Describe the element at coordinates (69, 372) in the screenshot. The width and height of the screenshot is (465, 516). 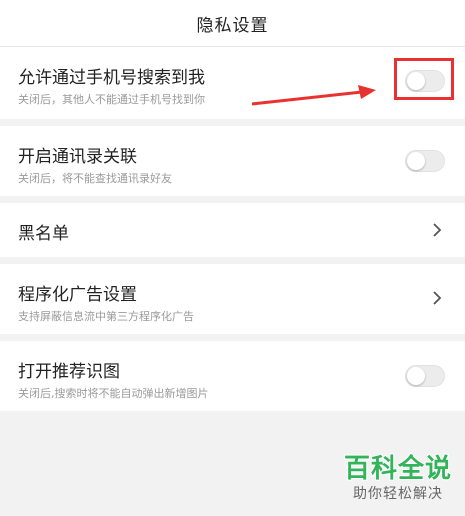
I see `setting-label: 打开推荐识图` at that location.